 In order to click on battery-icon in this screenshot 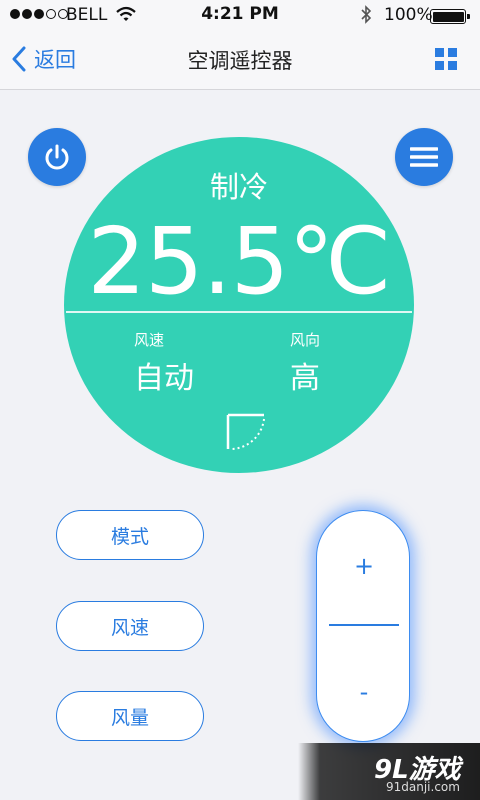, I will do `click(450, 16)`.